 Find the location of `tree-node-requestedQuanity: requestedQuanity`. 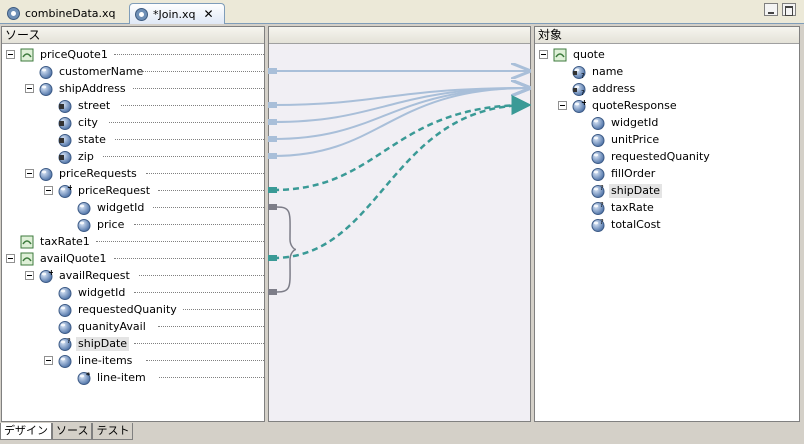

tree-node-requestedQuanity: requestedQuanity is located at coordinates (118, 309).